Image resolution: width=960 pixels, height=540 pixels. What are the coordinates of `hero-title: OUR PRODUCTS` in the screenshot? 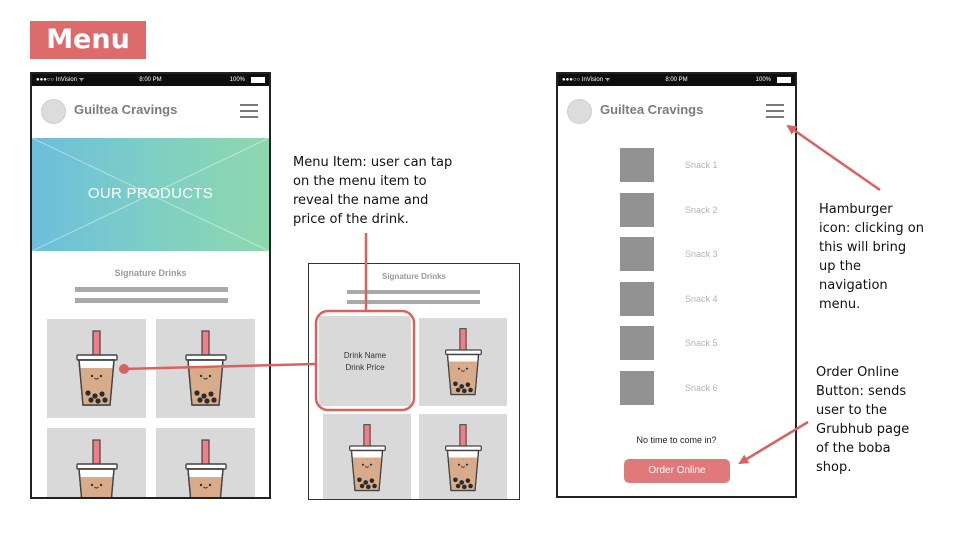 It's located at (150, 193).